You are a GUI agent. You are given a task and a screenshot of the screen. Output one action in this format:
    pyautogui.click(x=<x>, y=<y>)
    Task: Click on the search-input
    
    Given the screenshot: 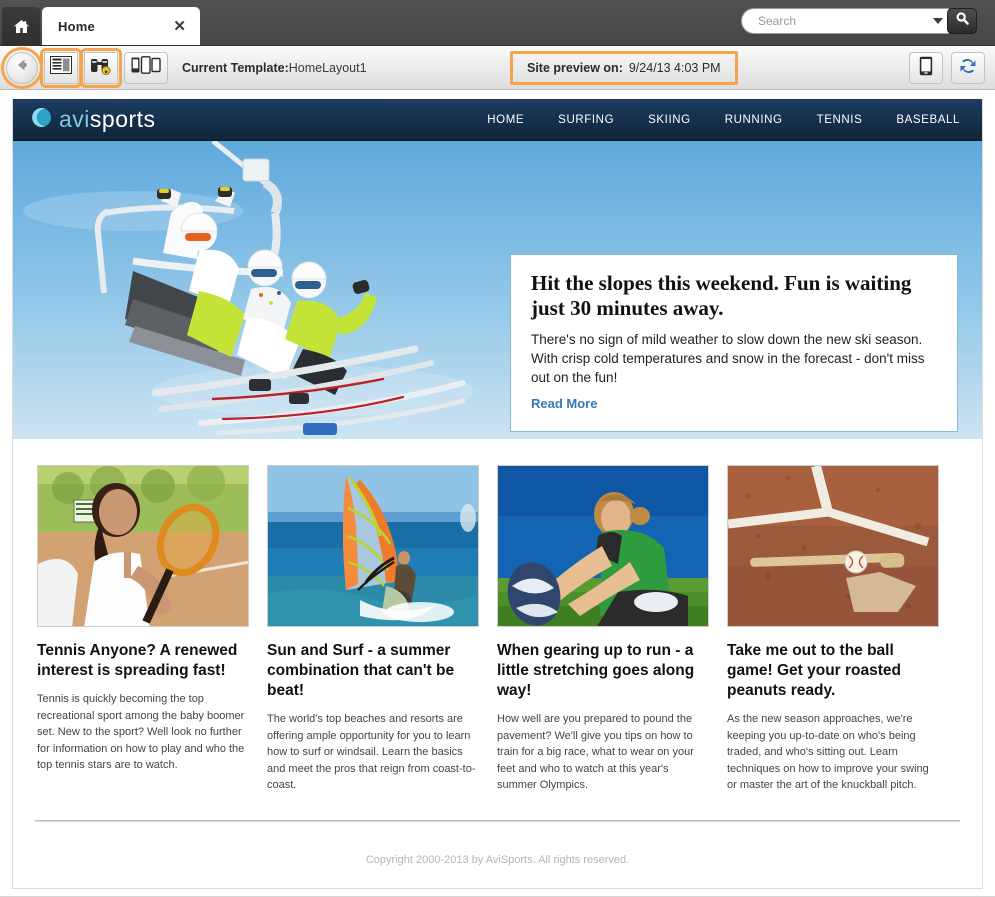 What is the action you would take?
    pyautogui.click(x=841, y=21)
    